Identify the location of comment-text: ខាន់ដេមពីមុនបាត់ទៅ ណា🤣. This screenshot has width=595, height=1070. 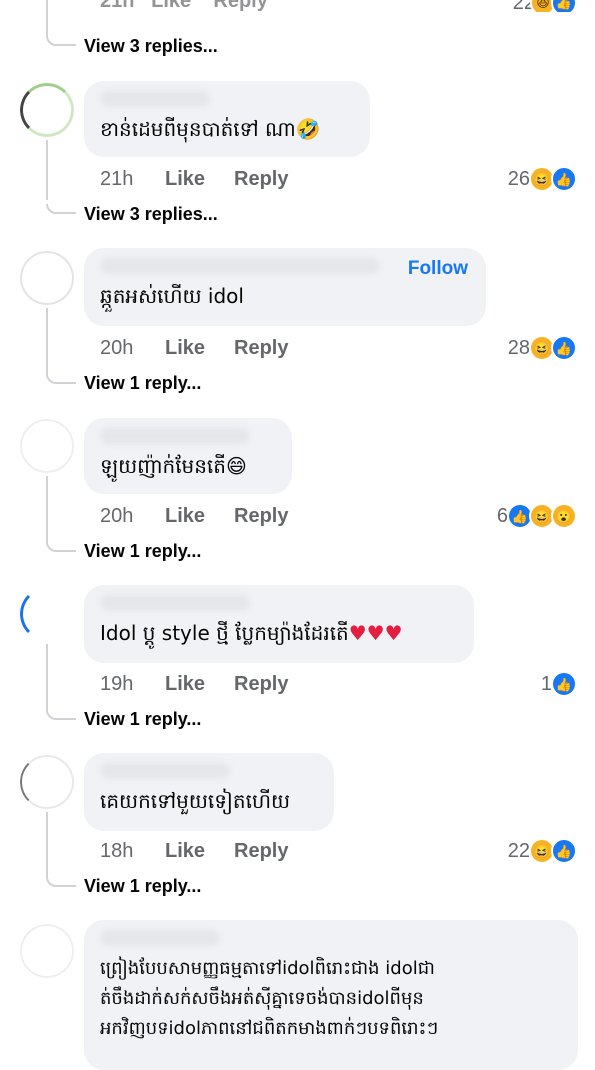
(210, 129).